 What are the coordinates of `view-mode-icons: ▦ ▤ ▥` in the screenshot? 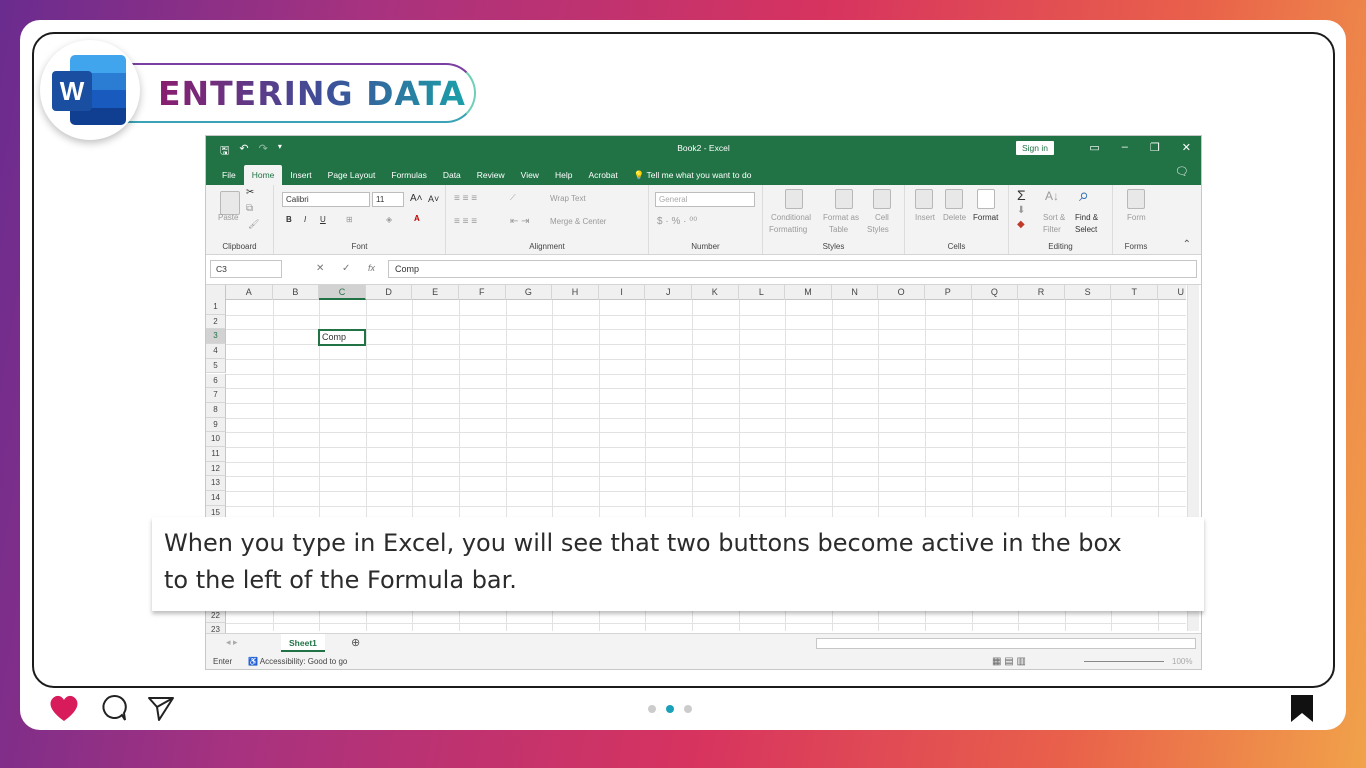 It's located at (1009, 661).